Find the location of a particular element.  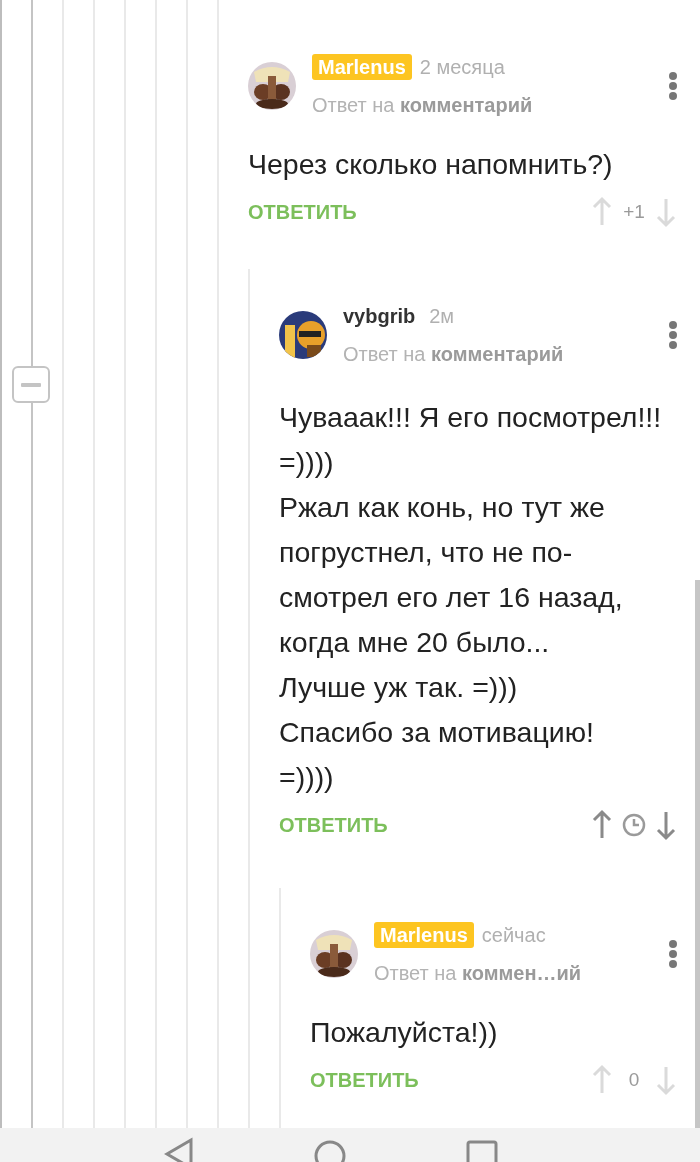

comment-text: Пожалуйста!)) is located at coordinates (404, 1032).